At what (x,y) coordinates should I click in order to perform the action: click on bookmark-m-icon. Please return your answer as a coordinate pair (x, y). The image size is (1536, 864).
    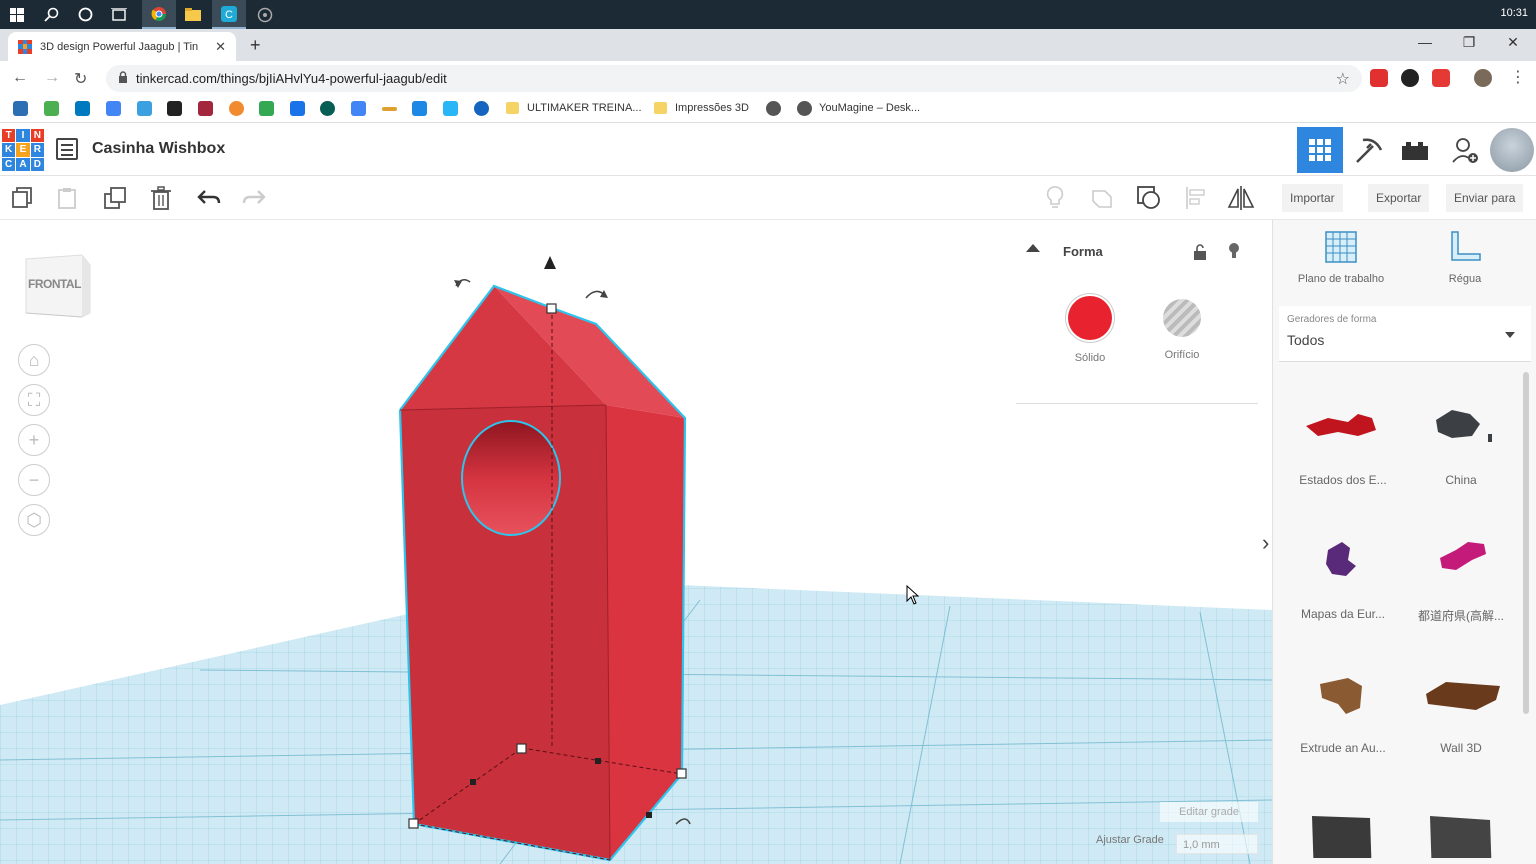
    Looking at the image, I should click on (419, 108).